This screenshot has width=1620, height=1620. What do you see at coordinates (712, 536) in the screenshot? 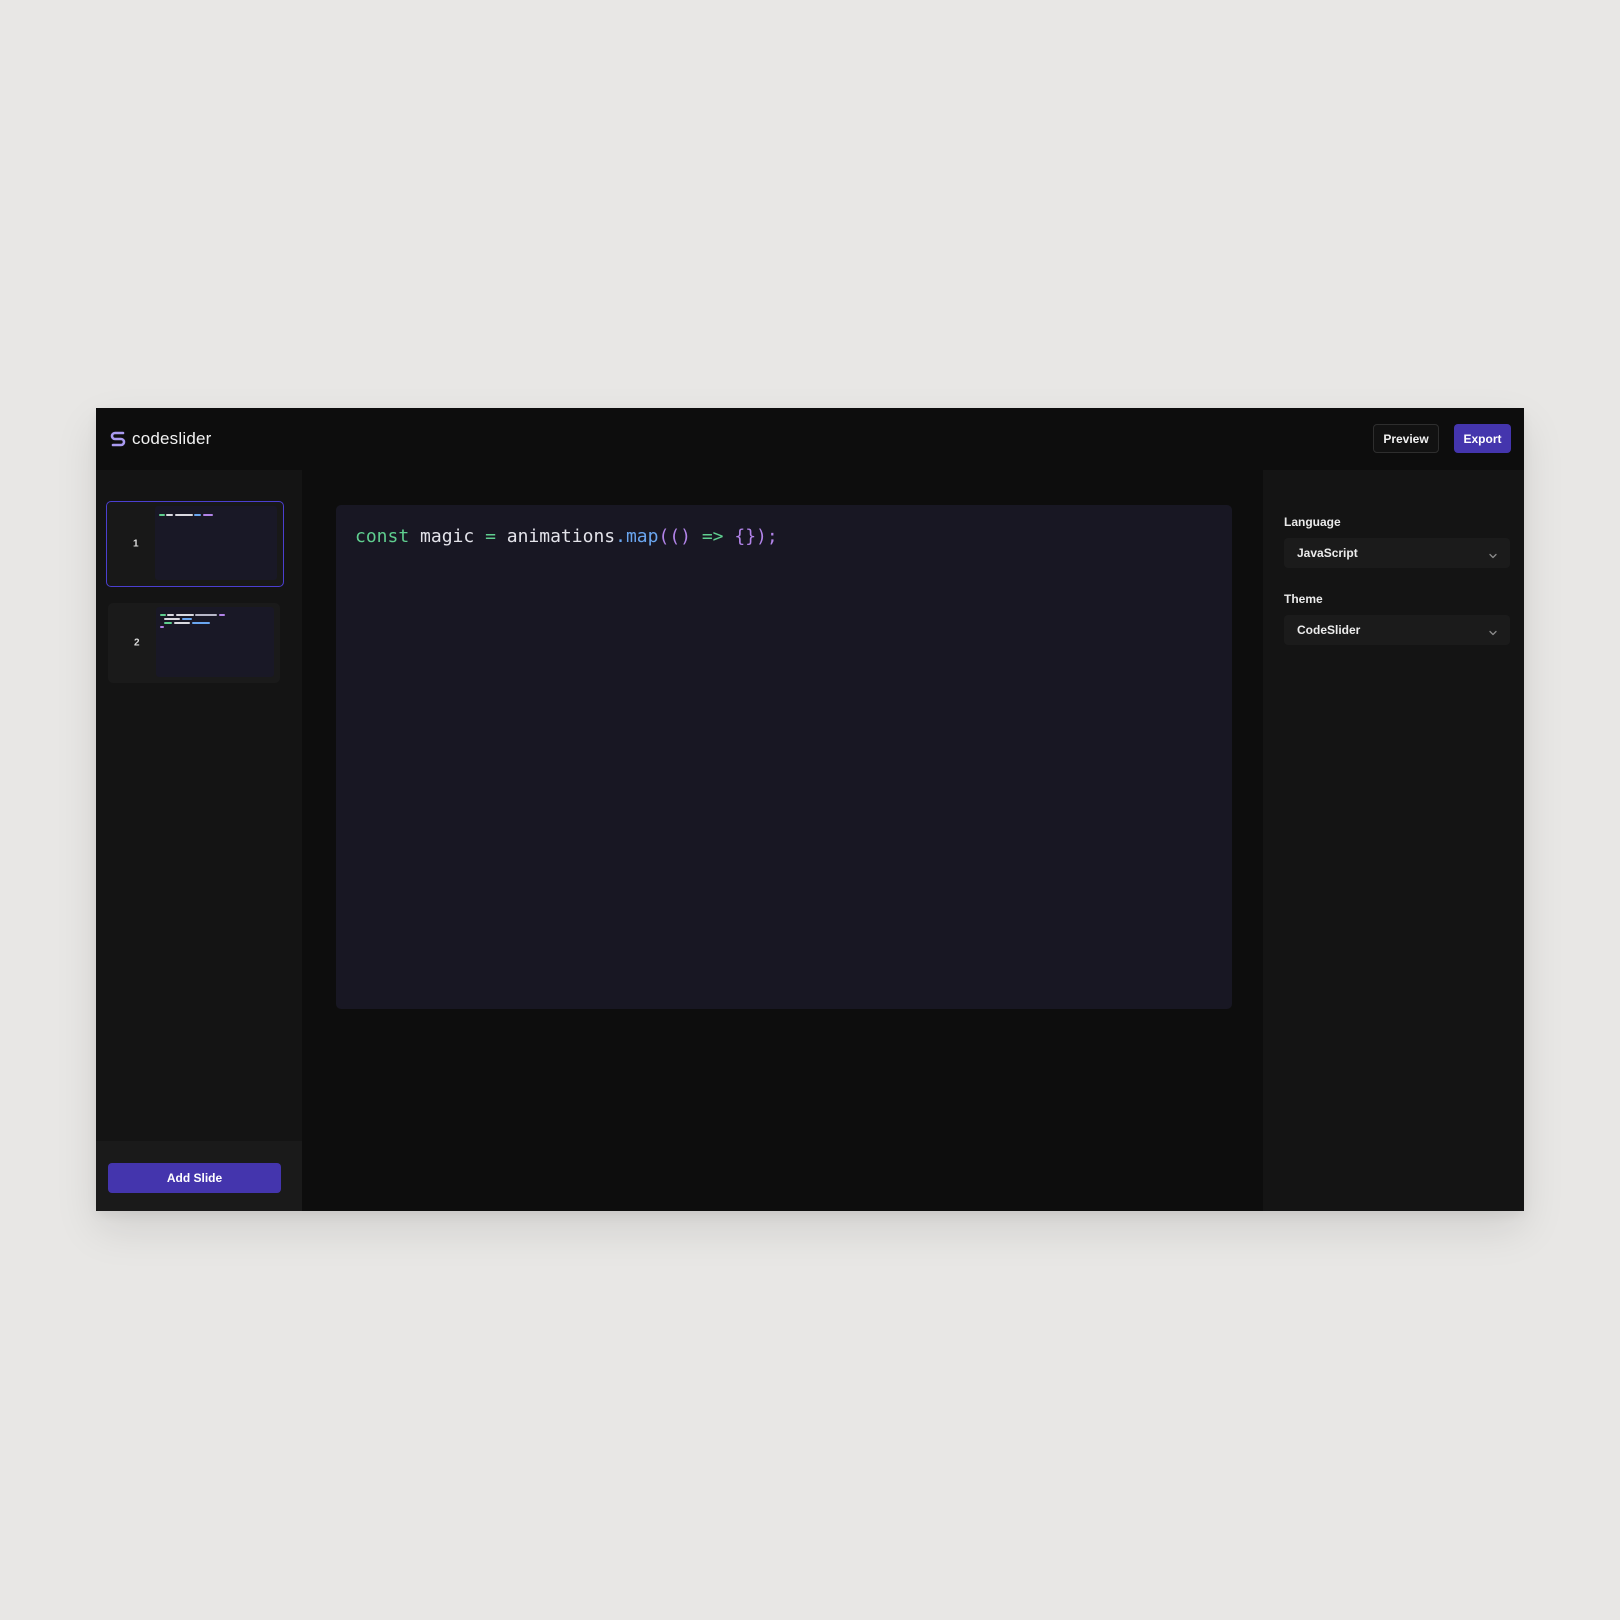
I see `code-token-arrow: =>` at bounding box center [712, 536].